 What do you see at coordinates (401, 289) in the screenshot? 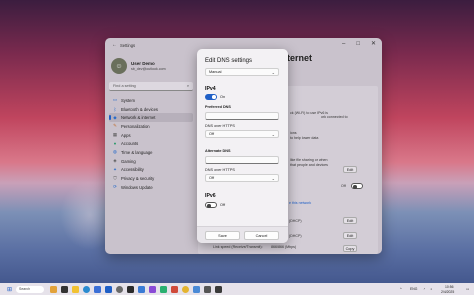
I see `chevron-up-icon: ^` at bounding box center [401, 289].